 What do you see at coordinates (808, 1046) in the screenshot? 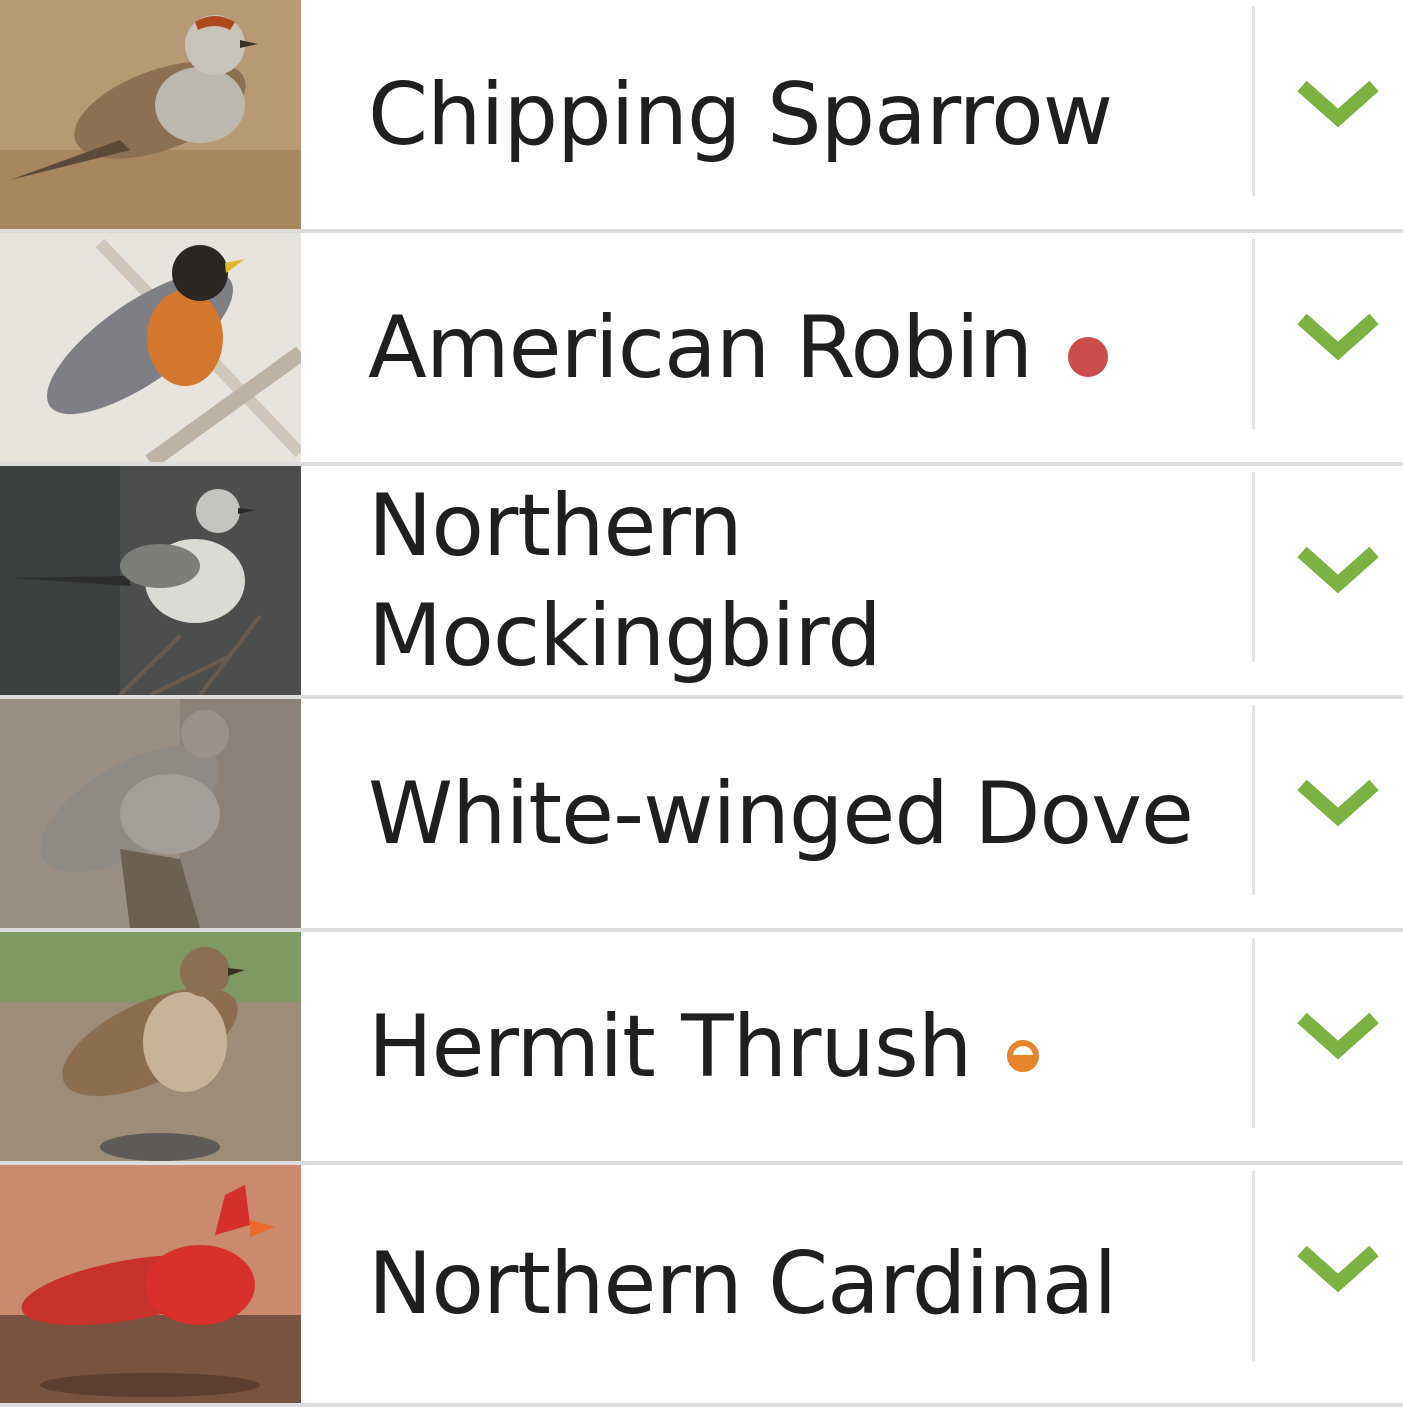
I see `bird-name: Hermit Thrush` at bounding box center [808, 1046].